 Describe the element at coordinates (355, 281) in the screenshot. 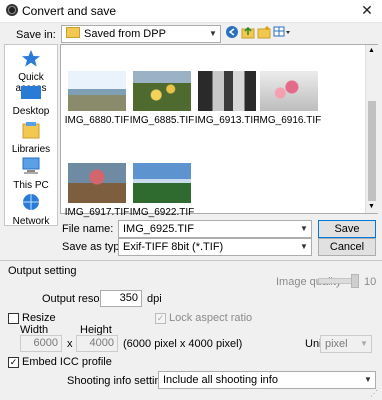

I see `slider-thumb` at that location.